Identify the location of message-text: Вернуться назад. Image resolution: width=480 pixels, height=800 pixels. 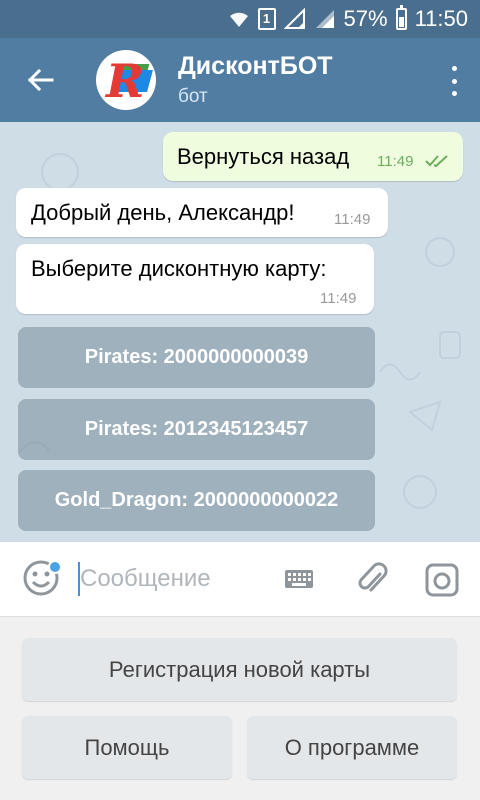
(263, 156).